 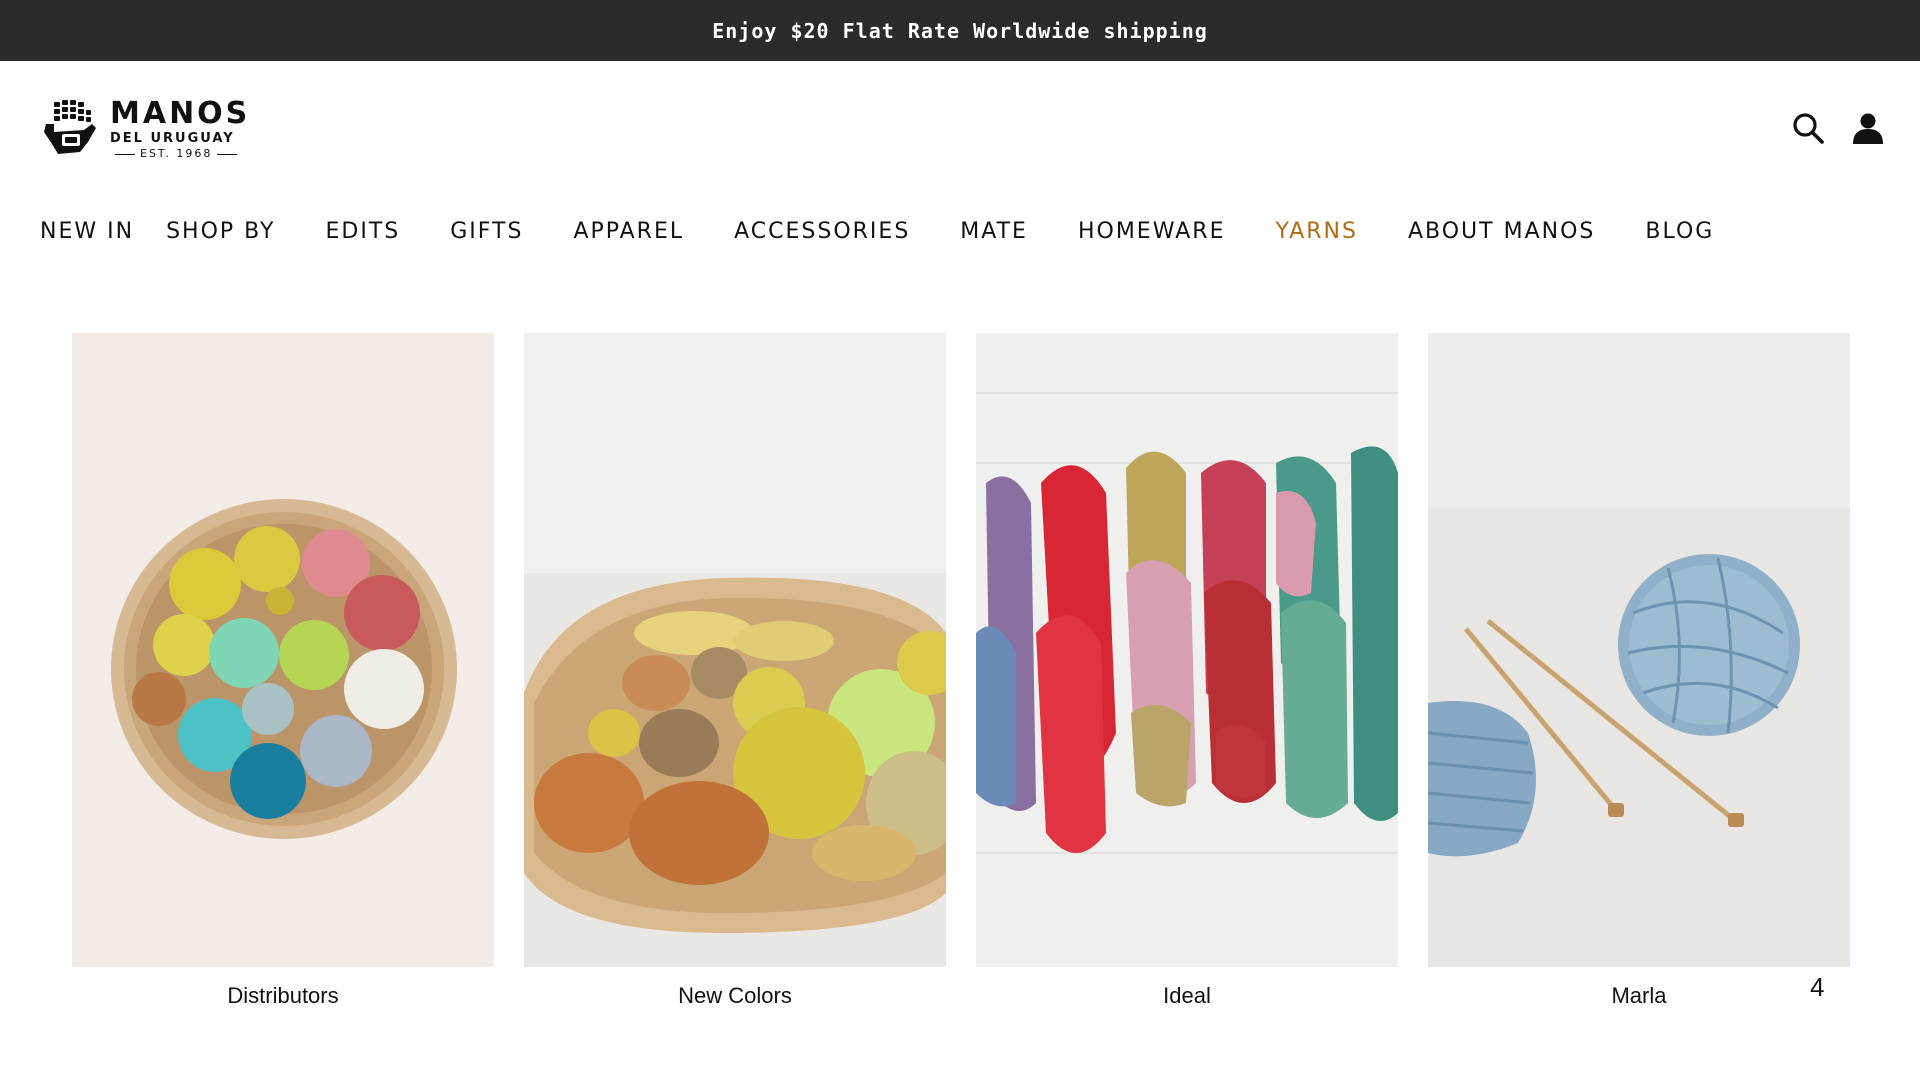 I want to click on card-image-distributors, so click(x=283, y=650).